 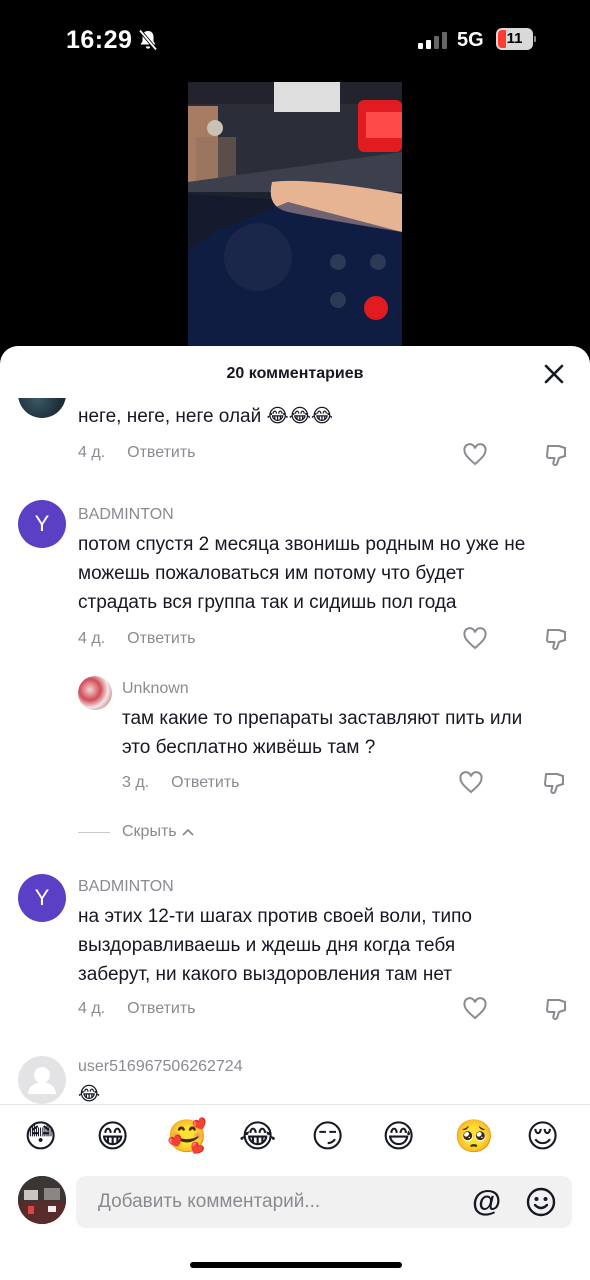 What do you see at coordinates (432, 40) in the screenshot?
I see `cellular-signal-icon` at bounding box center [432, 40].